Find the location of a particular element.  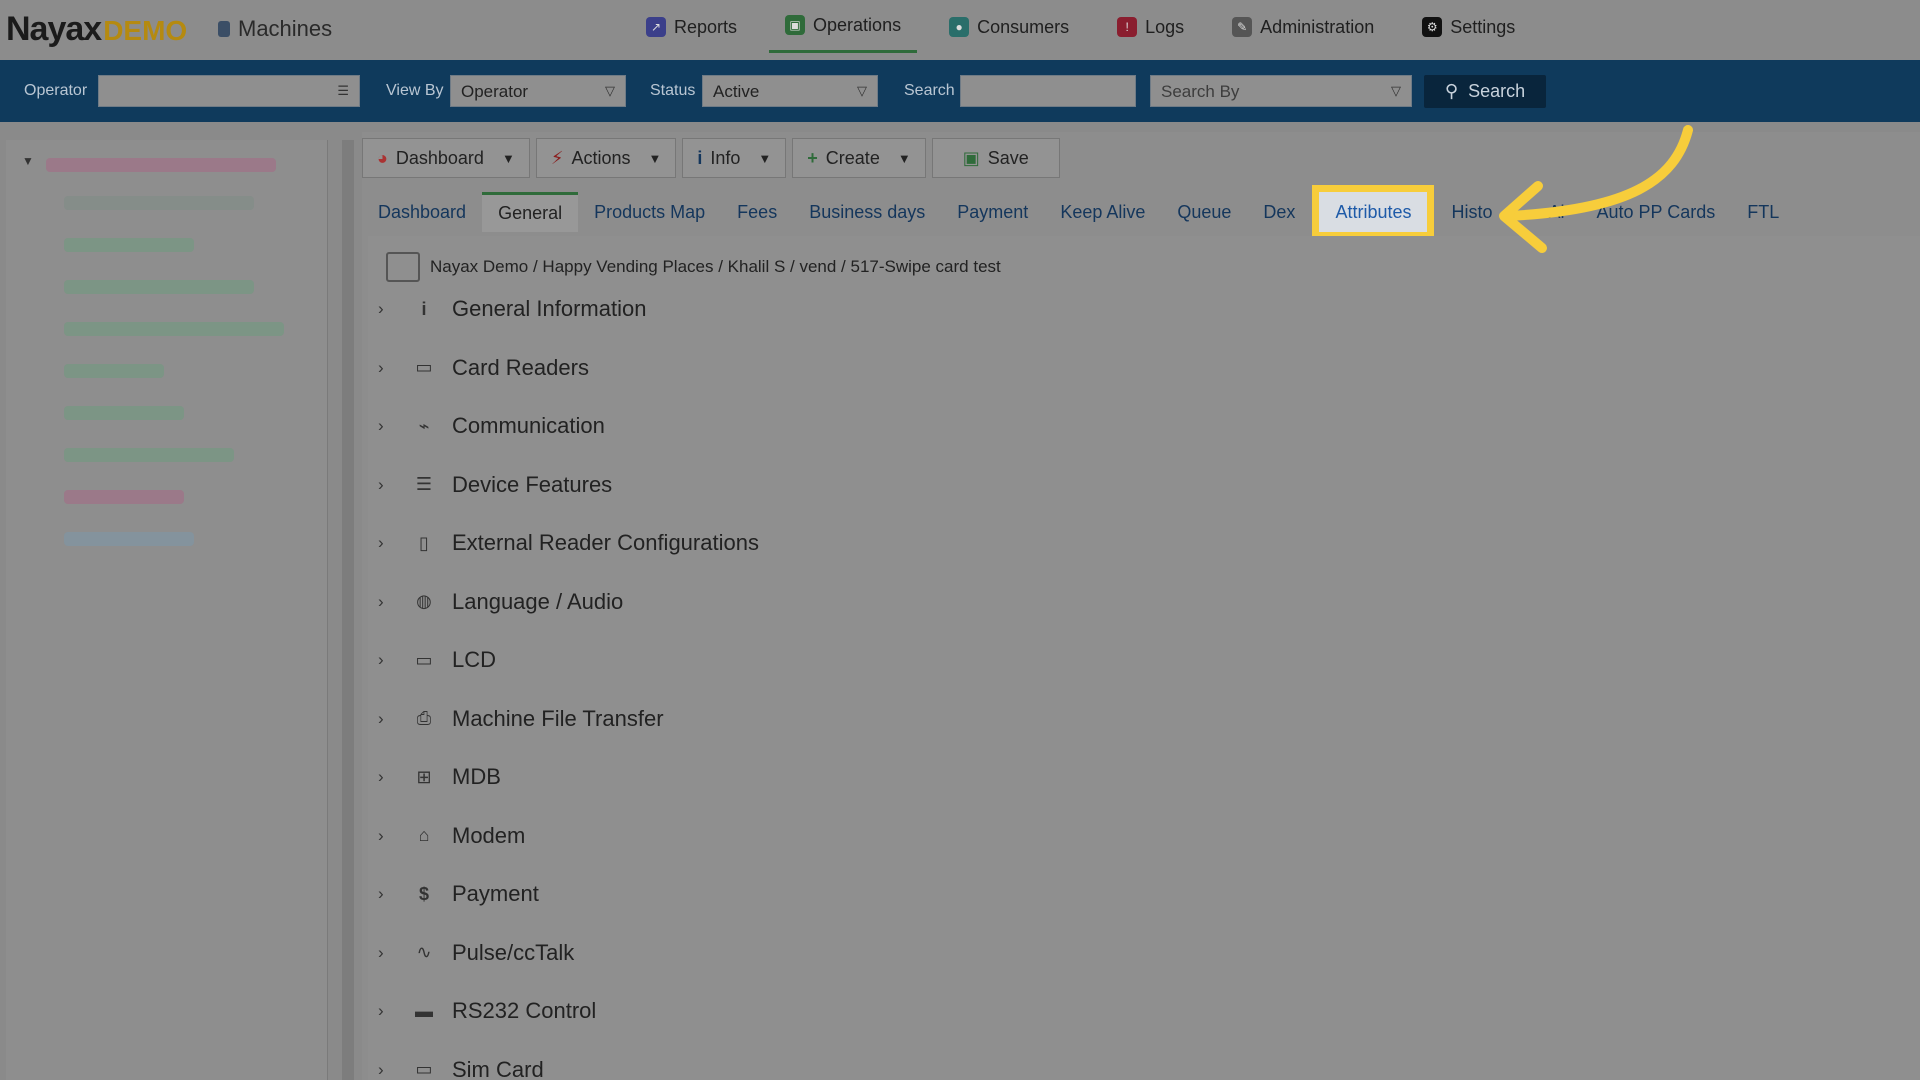

nav-operations: ▣ Operations is located at coordinates (843, 26).